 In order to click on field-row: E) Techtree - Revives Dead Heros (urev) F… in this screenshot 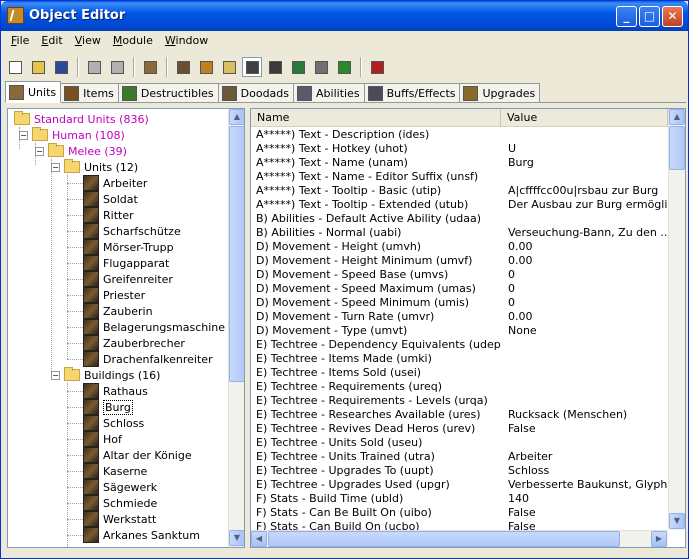, I will do `click(459, 429)`.